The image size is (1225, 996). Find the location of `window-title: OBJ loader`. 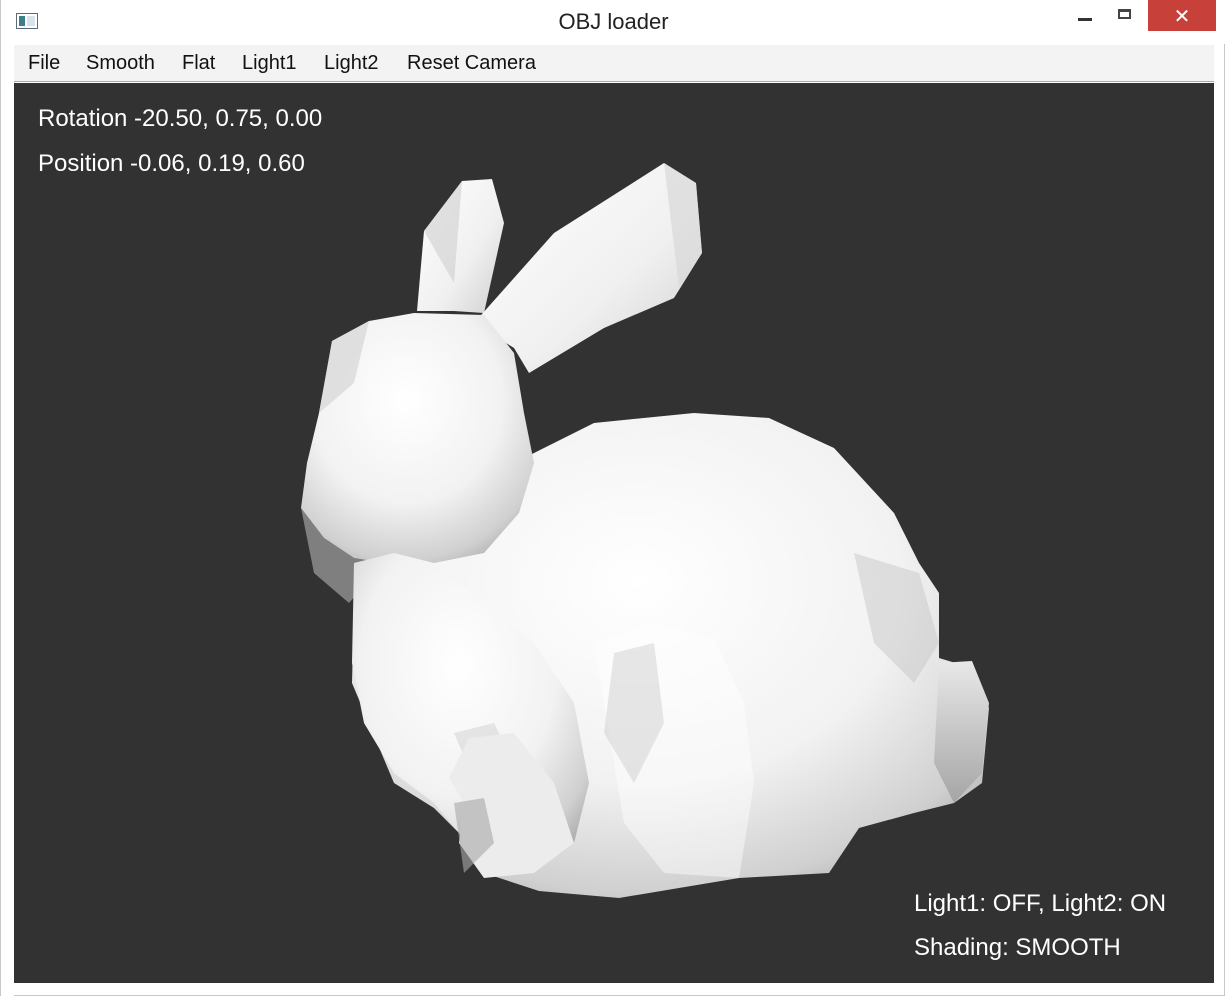

window-title: OBJ loader is located at coordinates (613, 21).